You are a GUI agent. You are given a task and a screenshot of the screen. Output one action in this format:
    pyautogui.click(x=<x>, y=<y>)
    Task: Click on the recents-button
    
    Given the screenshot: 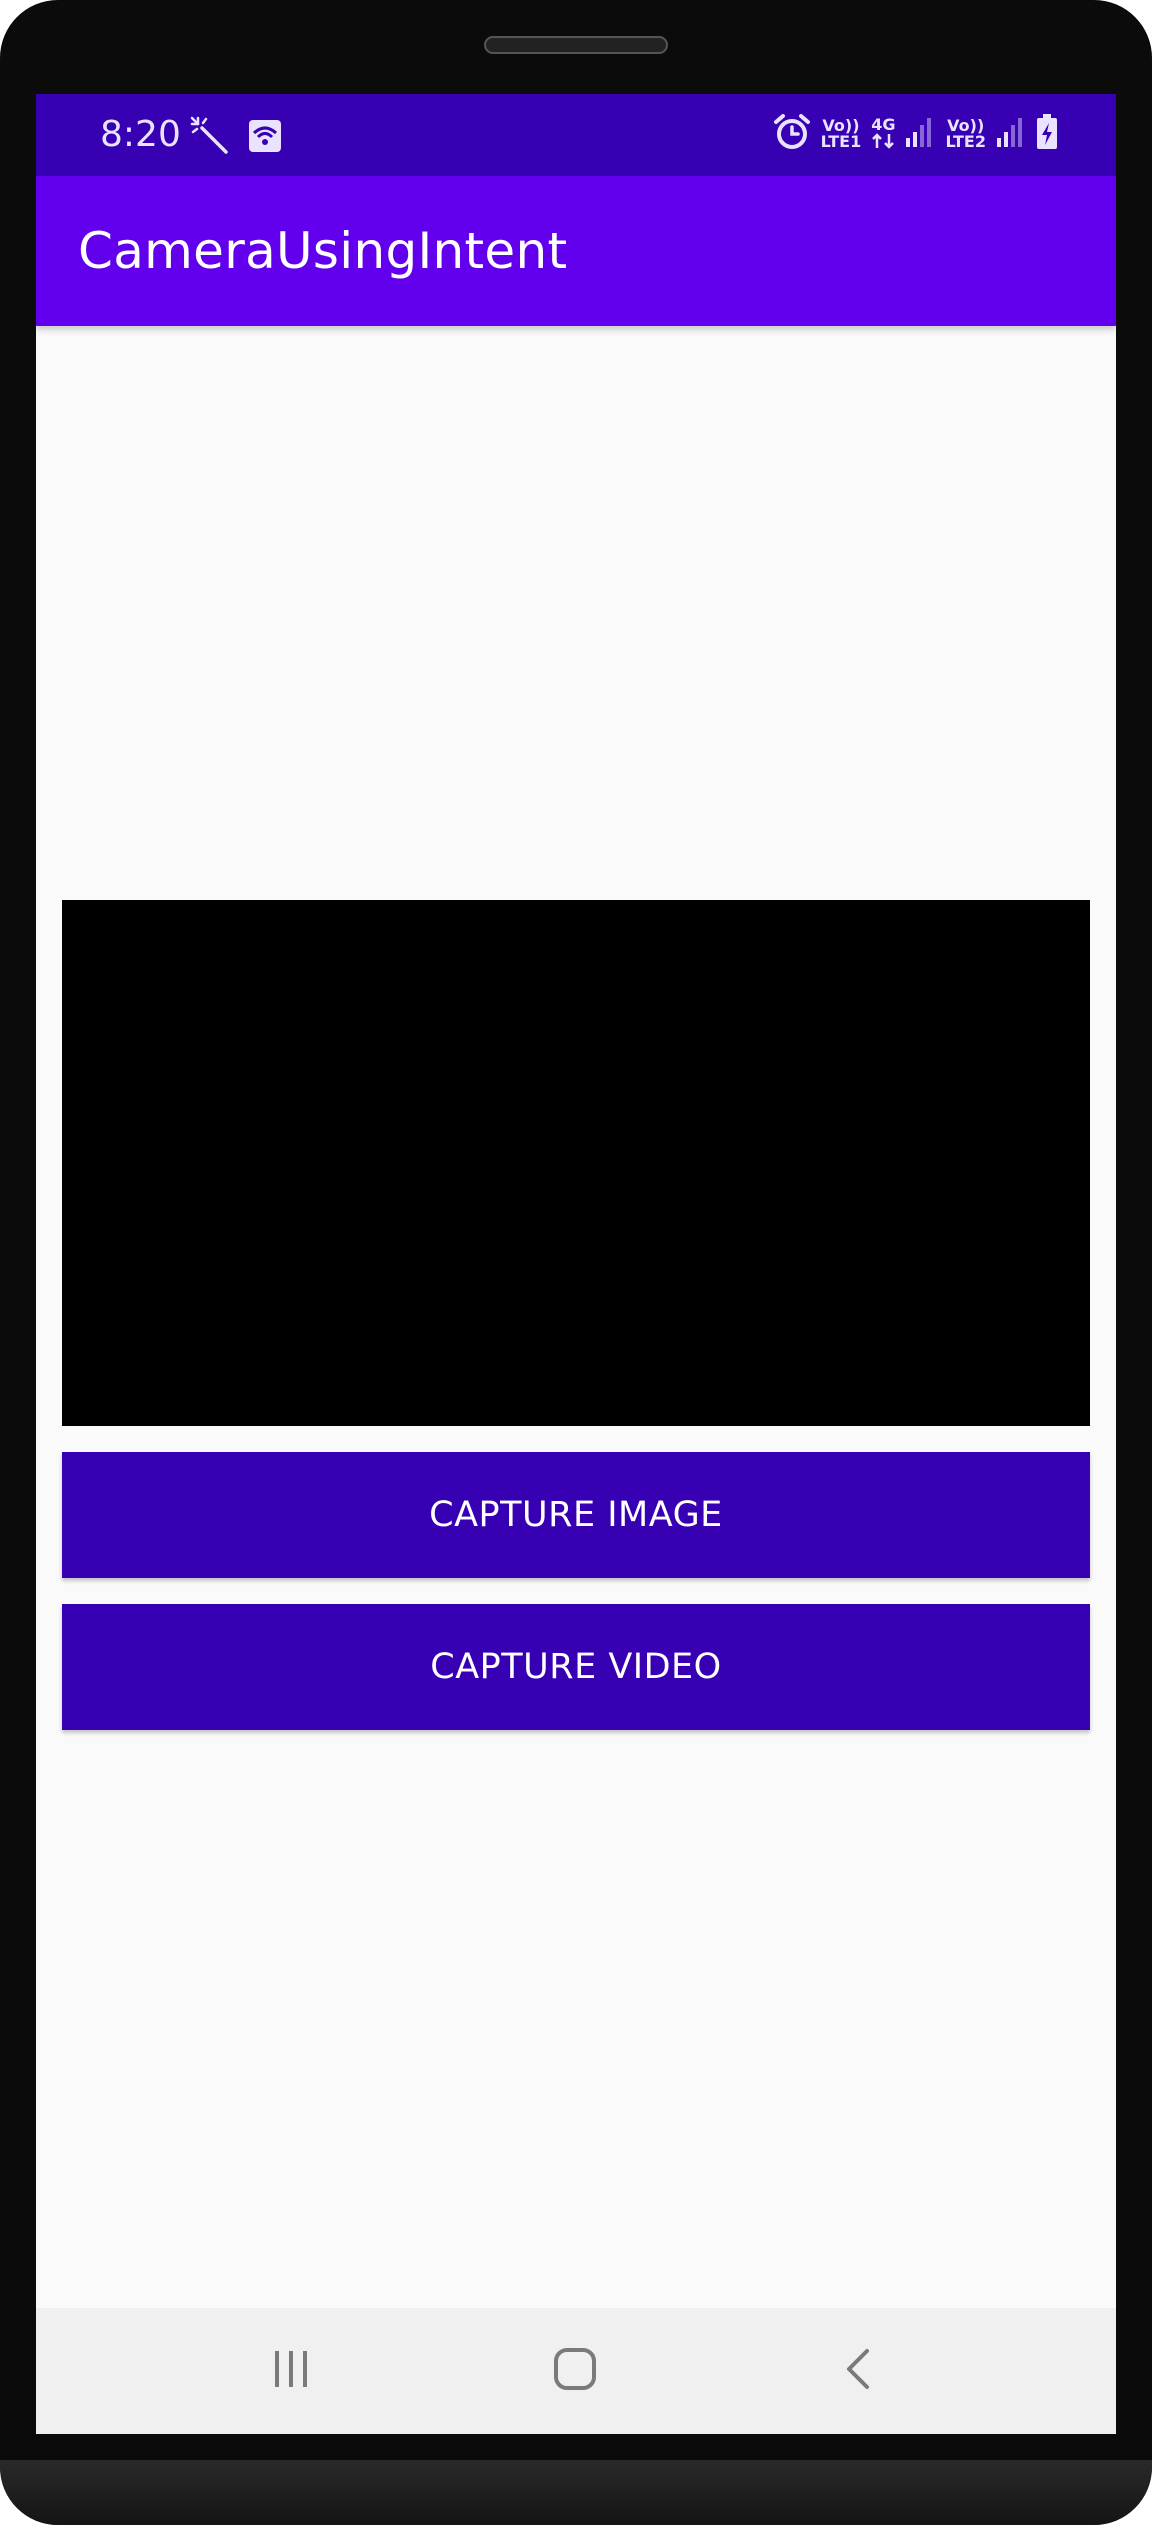 What is the action you would take?
    pyautogui.click(x=291, y=2371)
    